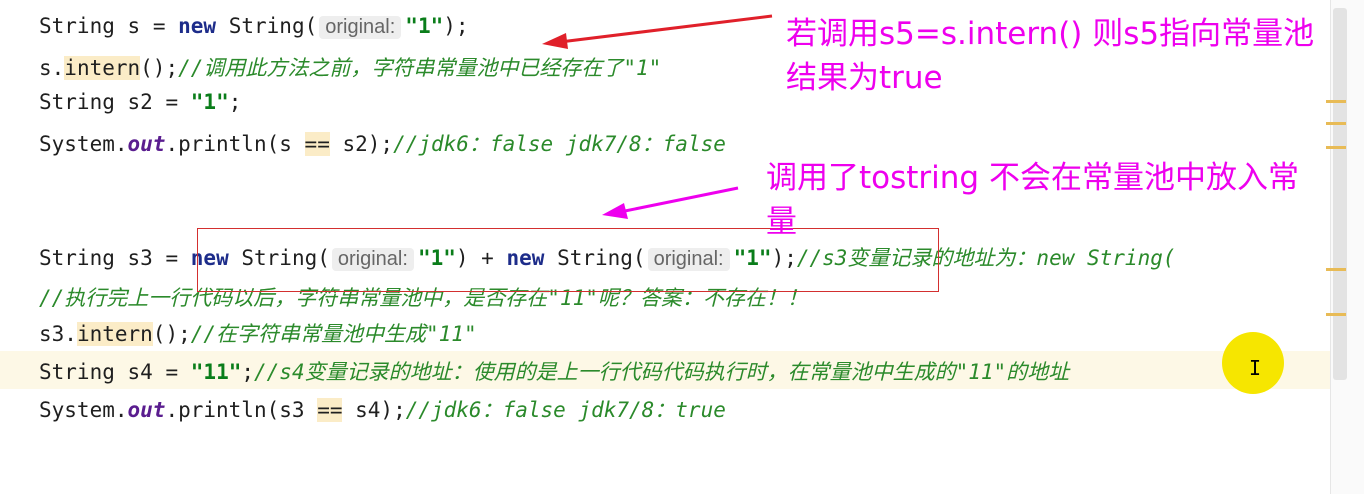 This screenshot has height=494, width=1364. I want to click on annotation-line: 调用了tostring 不会在常量池中放入常, so click(1032, 178).